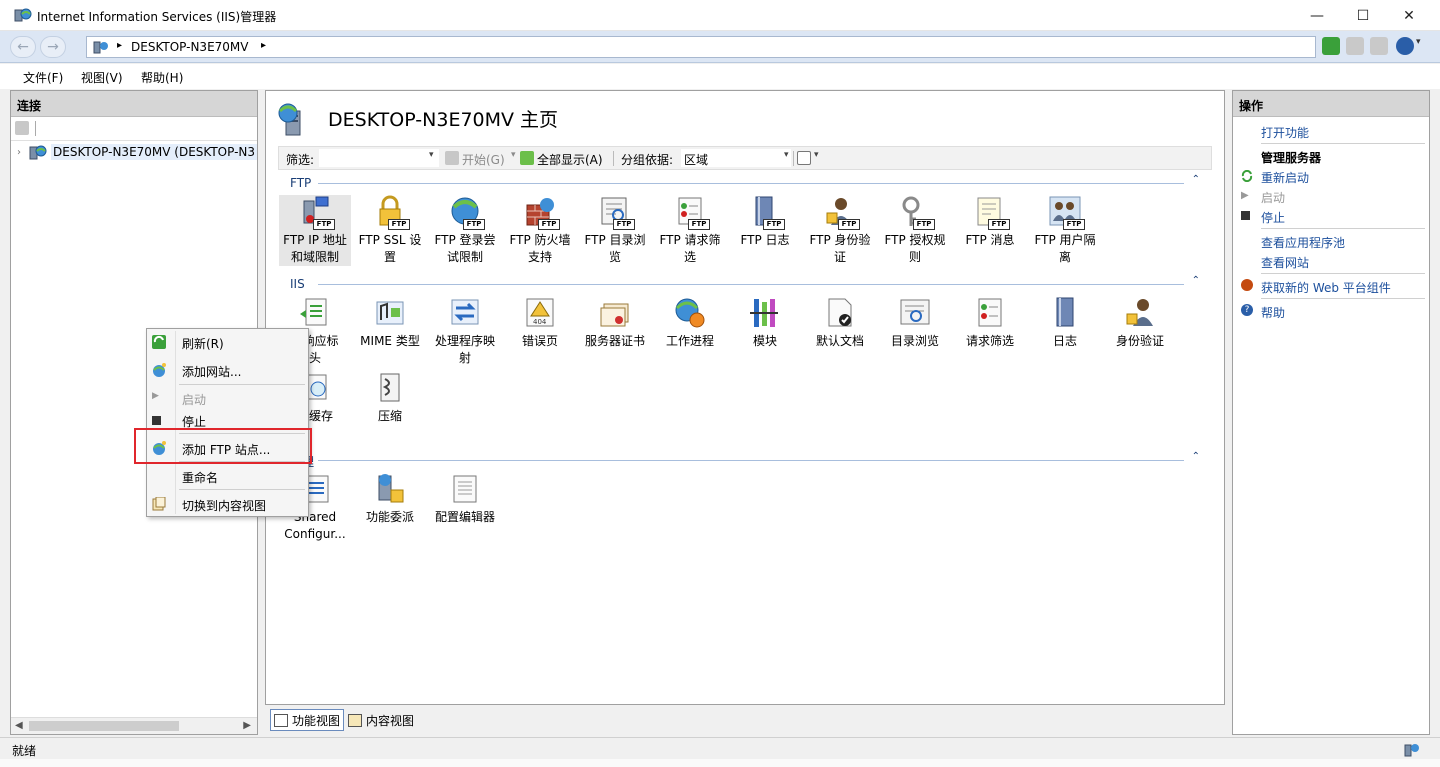 Image resolution: width=1440 pixels, height=767 pixels. What do you see at coordinates (990, 222) in the screenshot?
I see `feature-ftp-messages: FTP FTP 消息` at bounding box center [990, 222].